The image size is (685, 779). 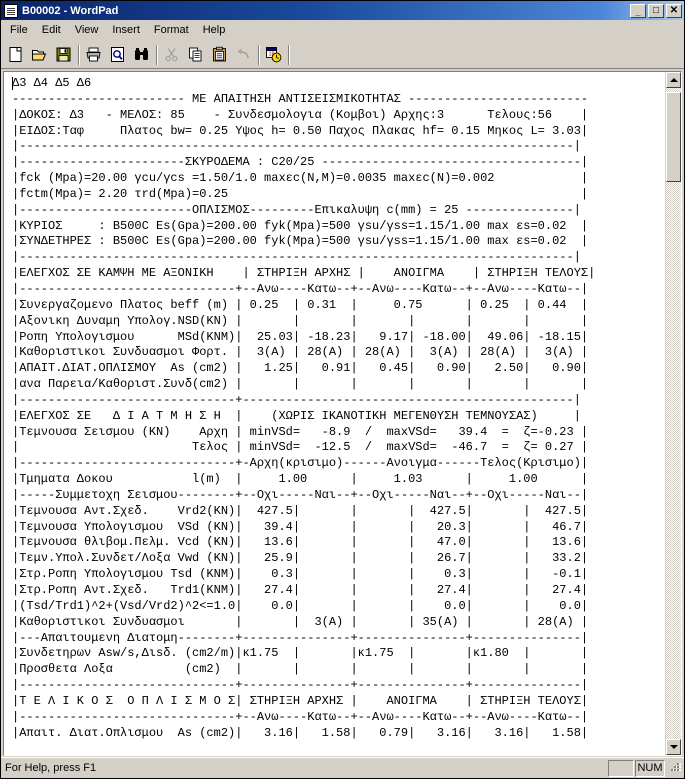 I want to click on open-folder-button, so click(x=39, y=54).